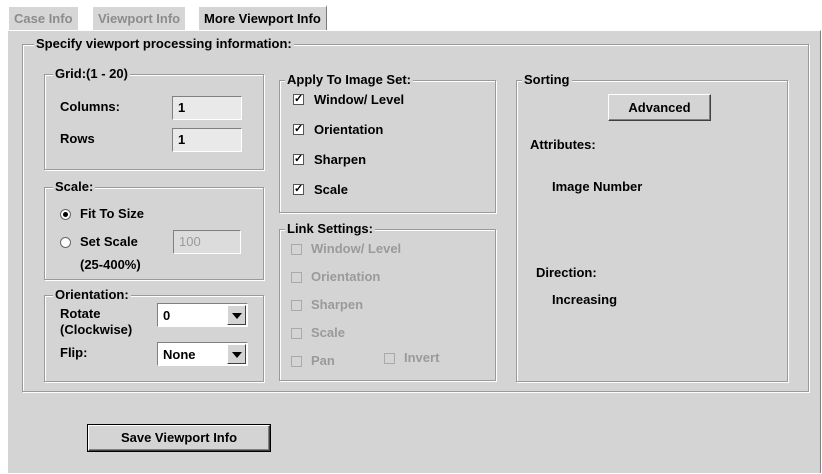 The image size is (822, 474). I want to click on rotate-select-value: 0, so click(167, 315).